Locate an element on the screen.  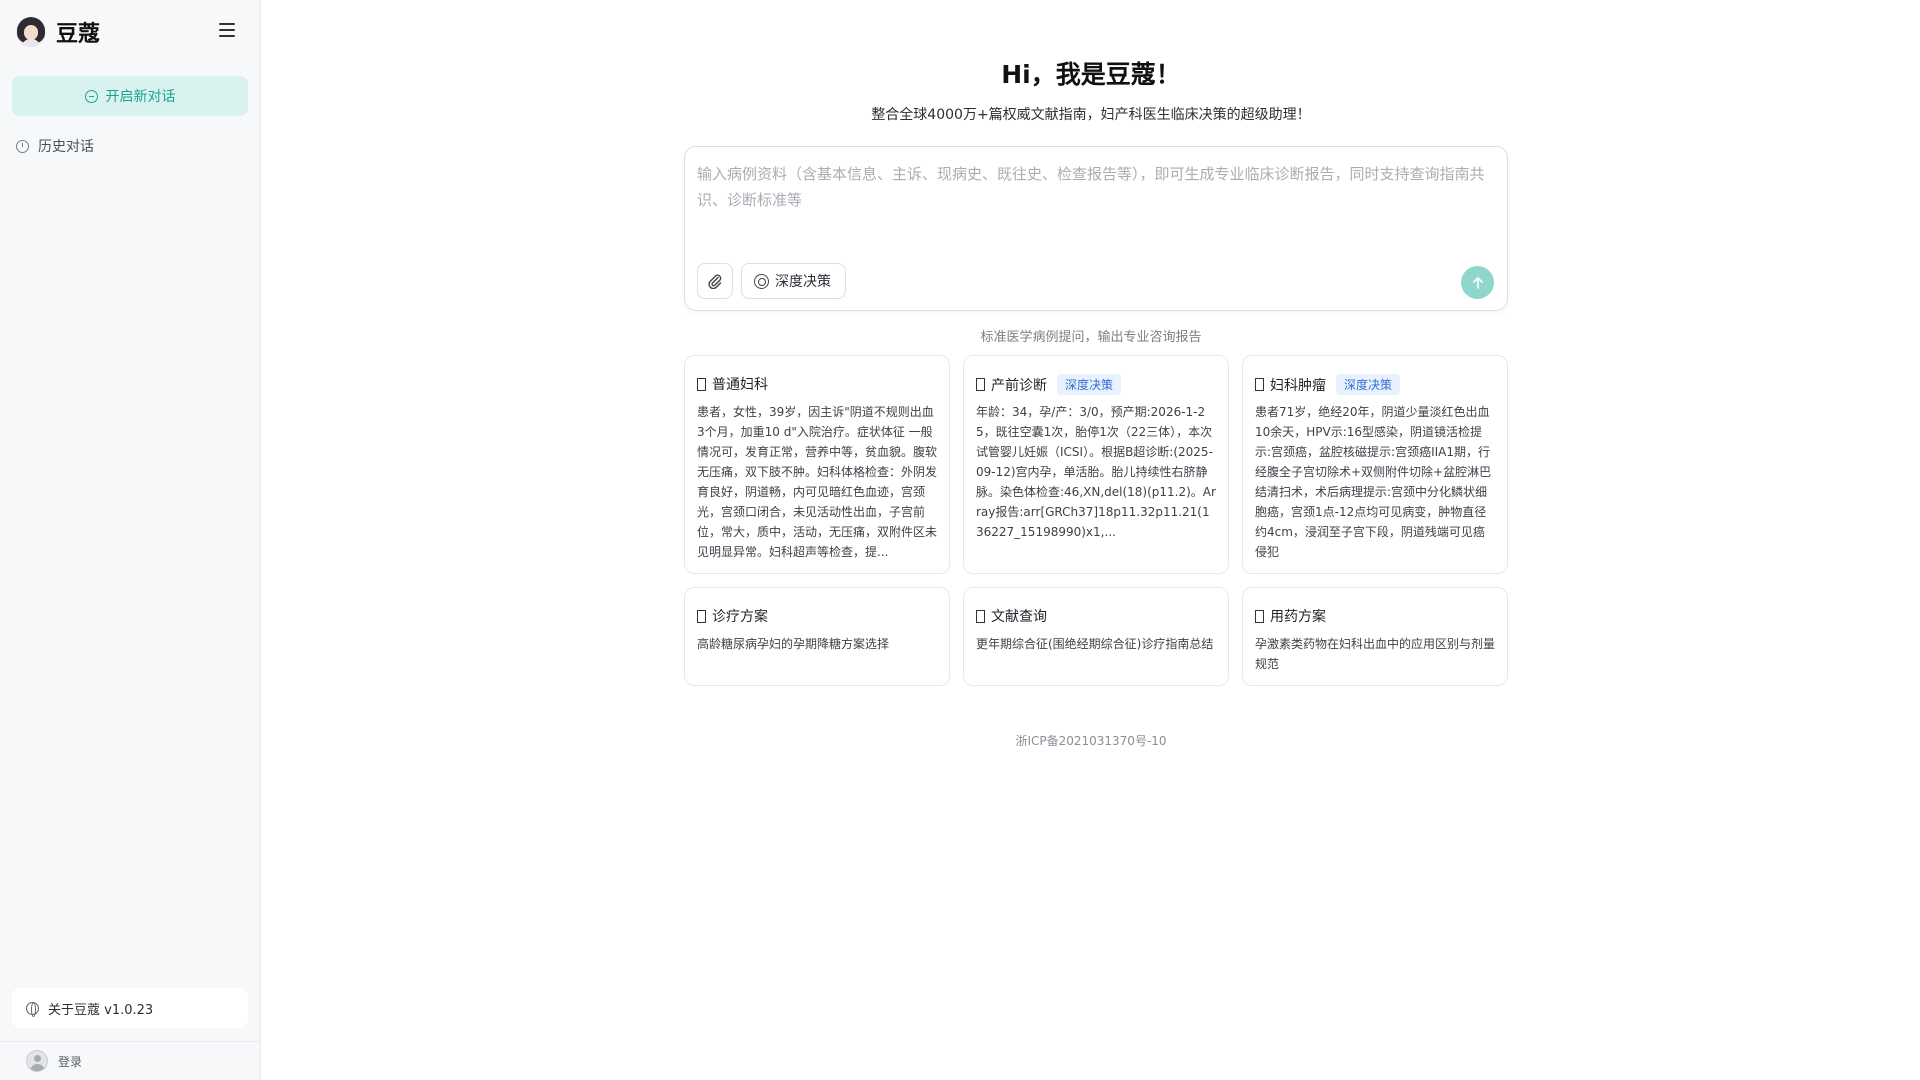
arrow-up-icon is located at coordinates (1477, 282).